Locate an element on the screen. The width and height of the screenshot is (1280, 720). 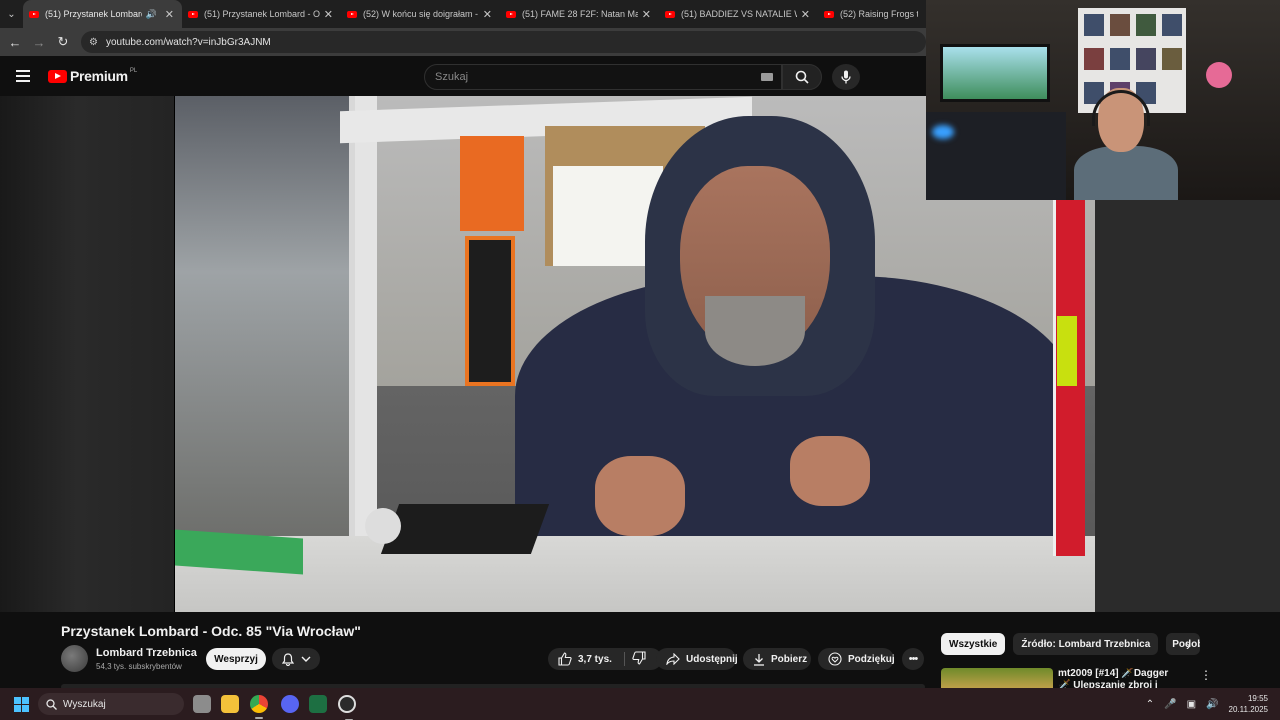
browser-tab: (52) W końcu się doigrałam - w ✕ is located at coordinates (420, 14).